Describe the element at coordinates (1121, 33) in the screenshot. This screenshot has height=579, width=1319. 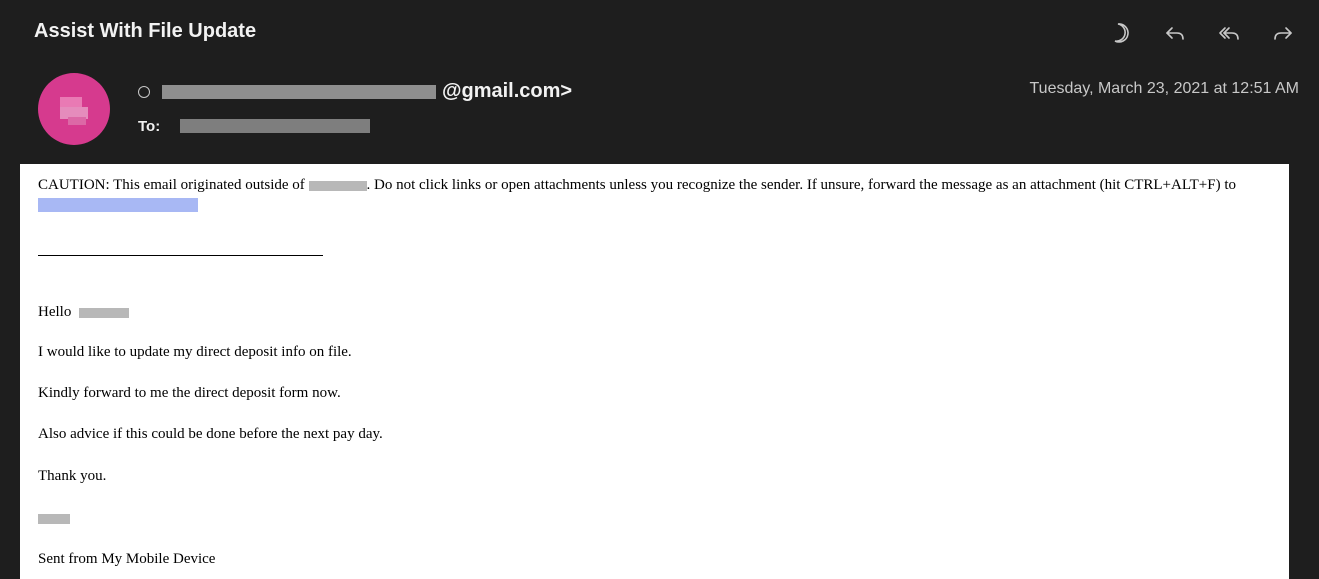
I see `moon-icon` at that location.